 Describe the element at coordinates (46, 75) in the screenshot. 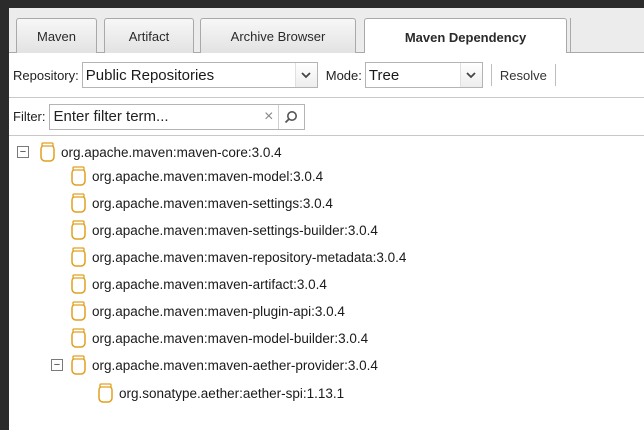

I see `repository-label: Repository:` at that location.